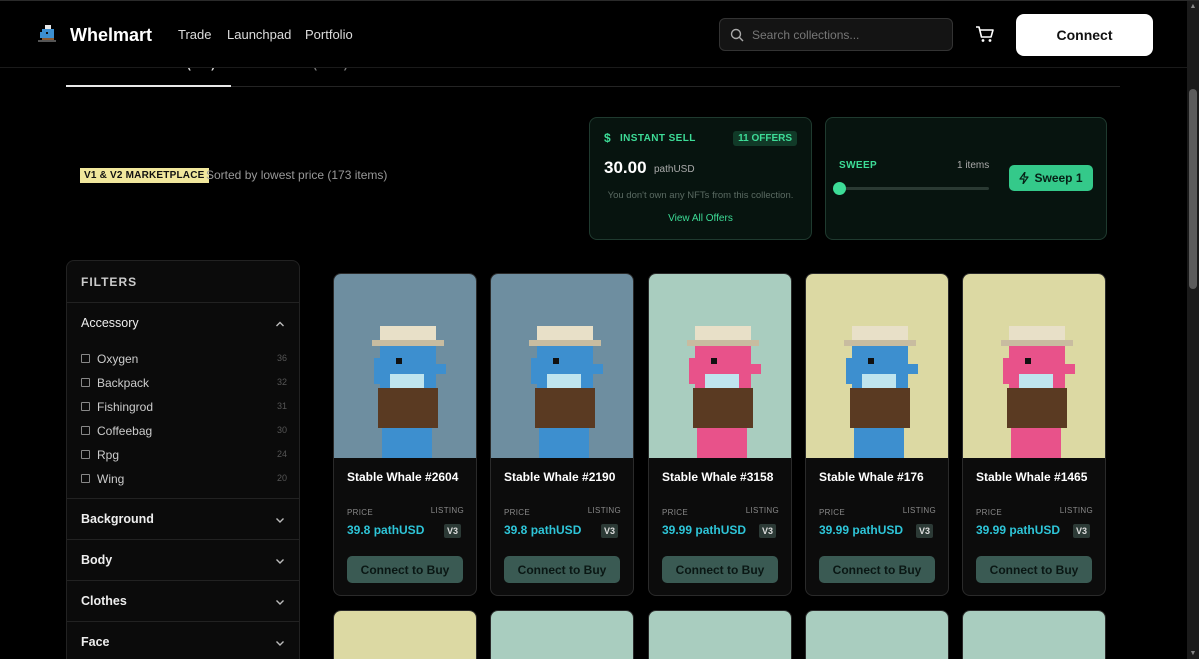  Describe the element at coordinates (183, 640) in the screenshot. I see `filter-category-face: Face` at that location.